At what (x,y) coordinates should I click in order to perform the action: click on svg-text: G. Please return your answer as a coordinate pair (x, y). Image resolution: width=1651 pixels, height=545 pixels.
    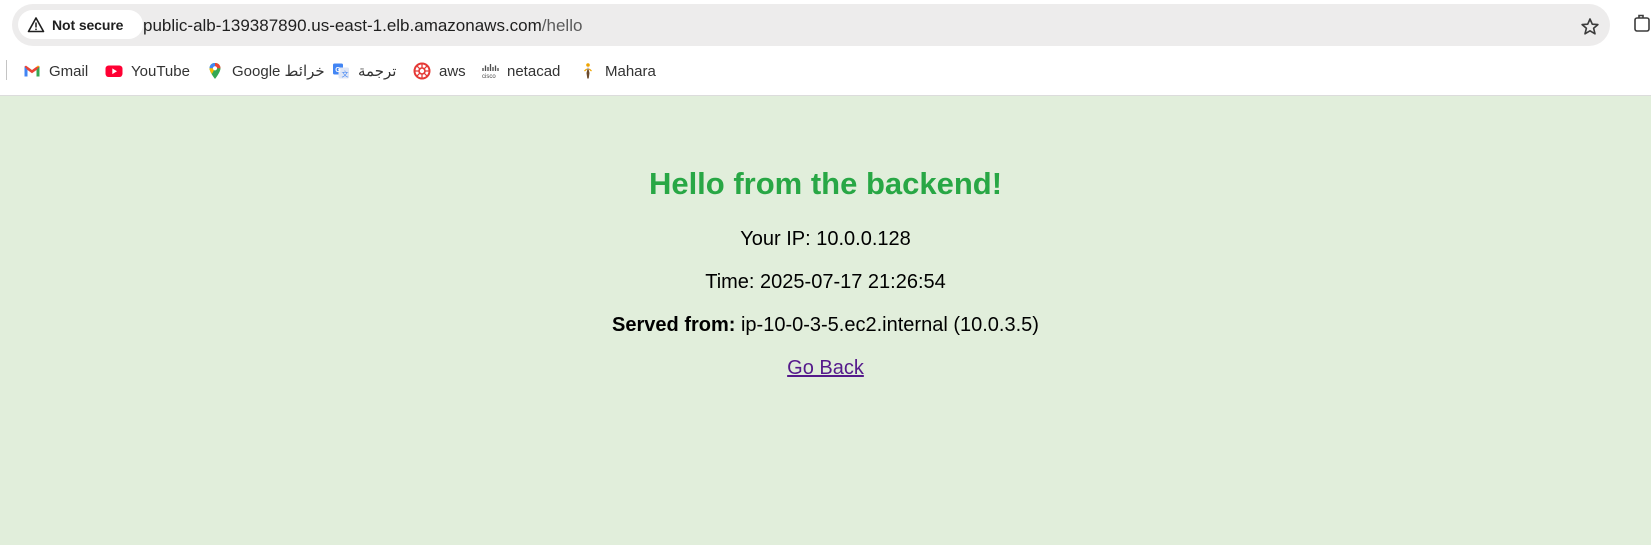
    Looking at the image, I should click on (338, 70).